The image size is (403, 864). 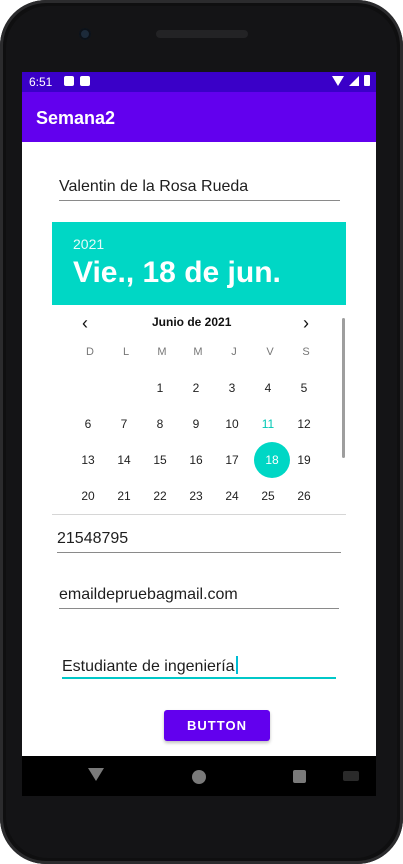 What do you see at coordinates (69, 81) in the screenshot?
I see `notification-icon` at bounding box center [69, 81].